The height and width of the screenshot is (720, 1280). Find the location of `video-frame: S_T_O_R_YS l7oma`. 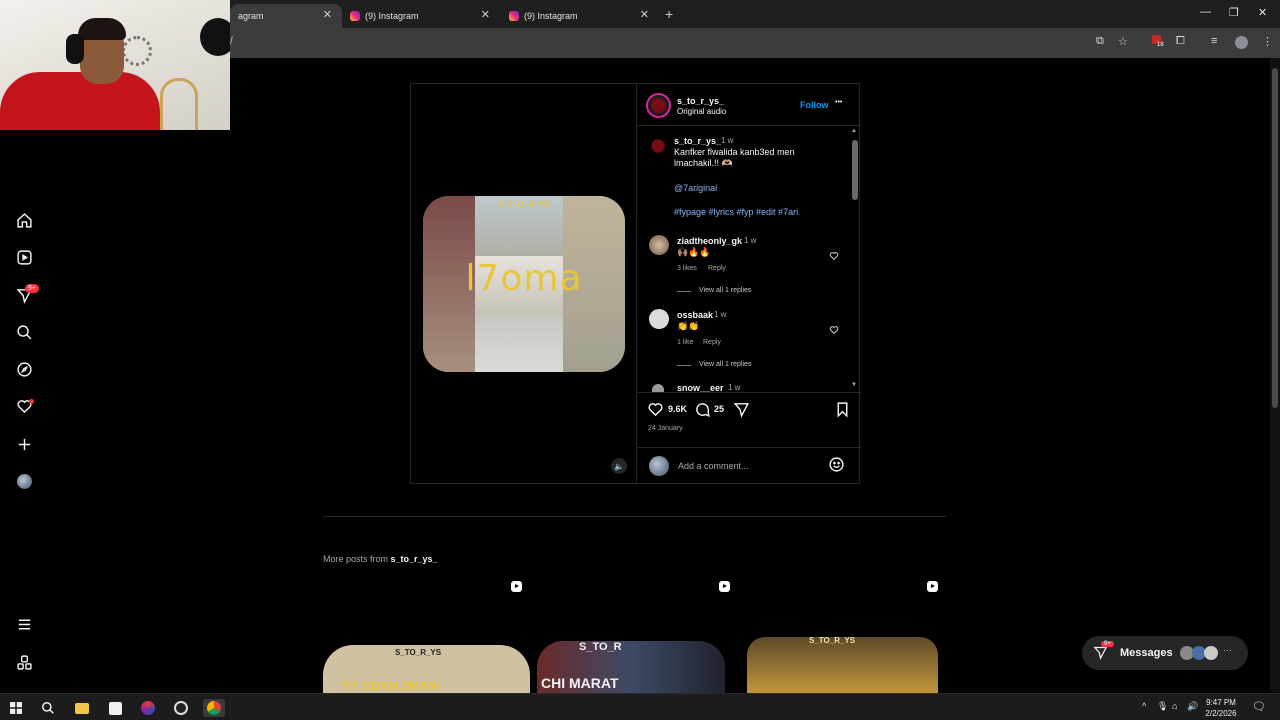

video-frame: S_T_O_R_YS l7oma is located at coordinates (524, 284).